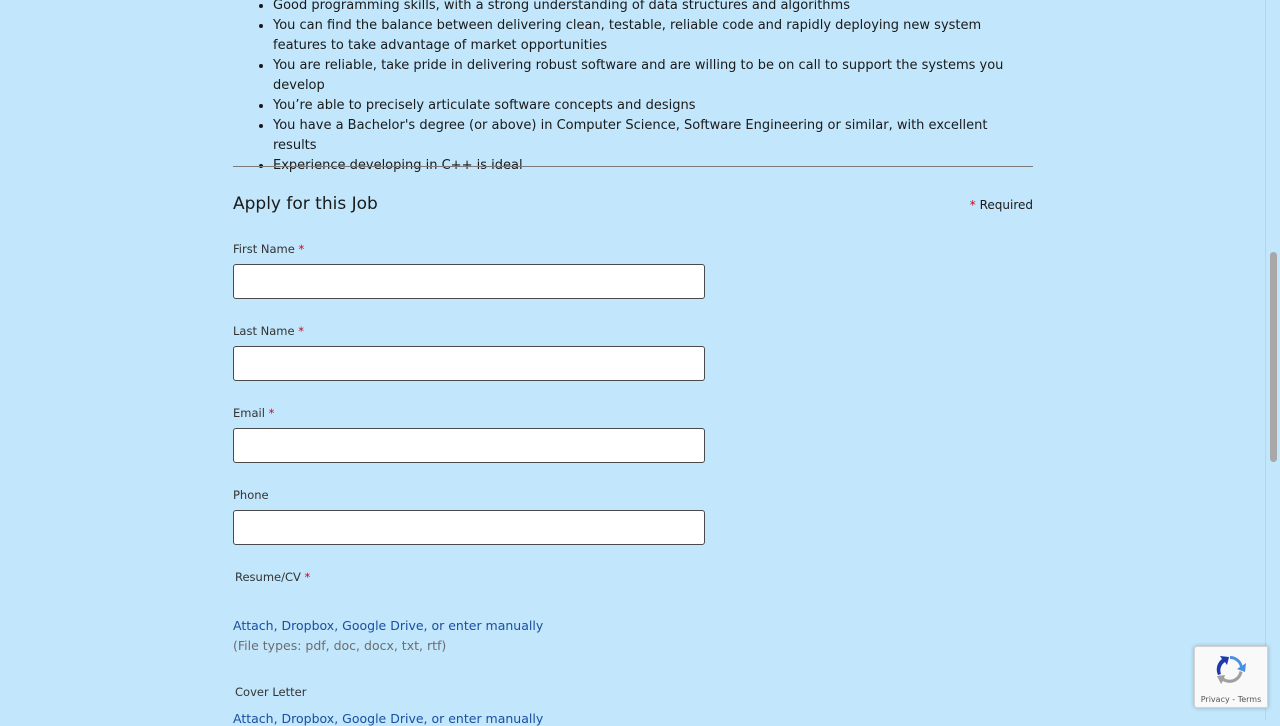 The height and width of the screenshot is (726, 1280). I want to click on first-name-label: First Name *, so click(268, 249).